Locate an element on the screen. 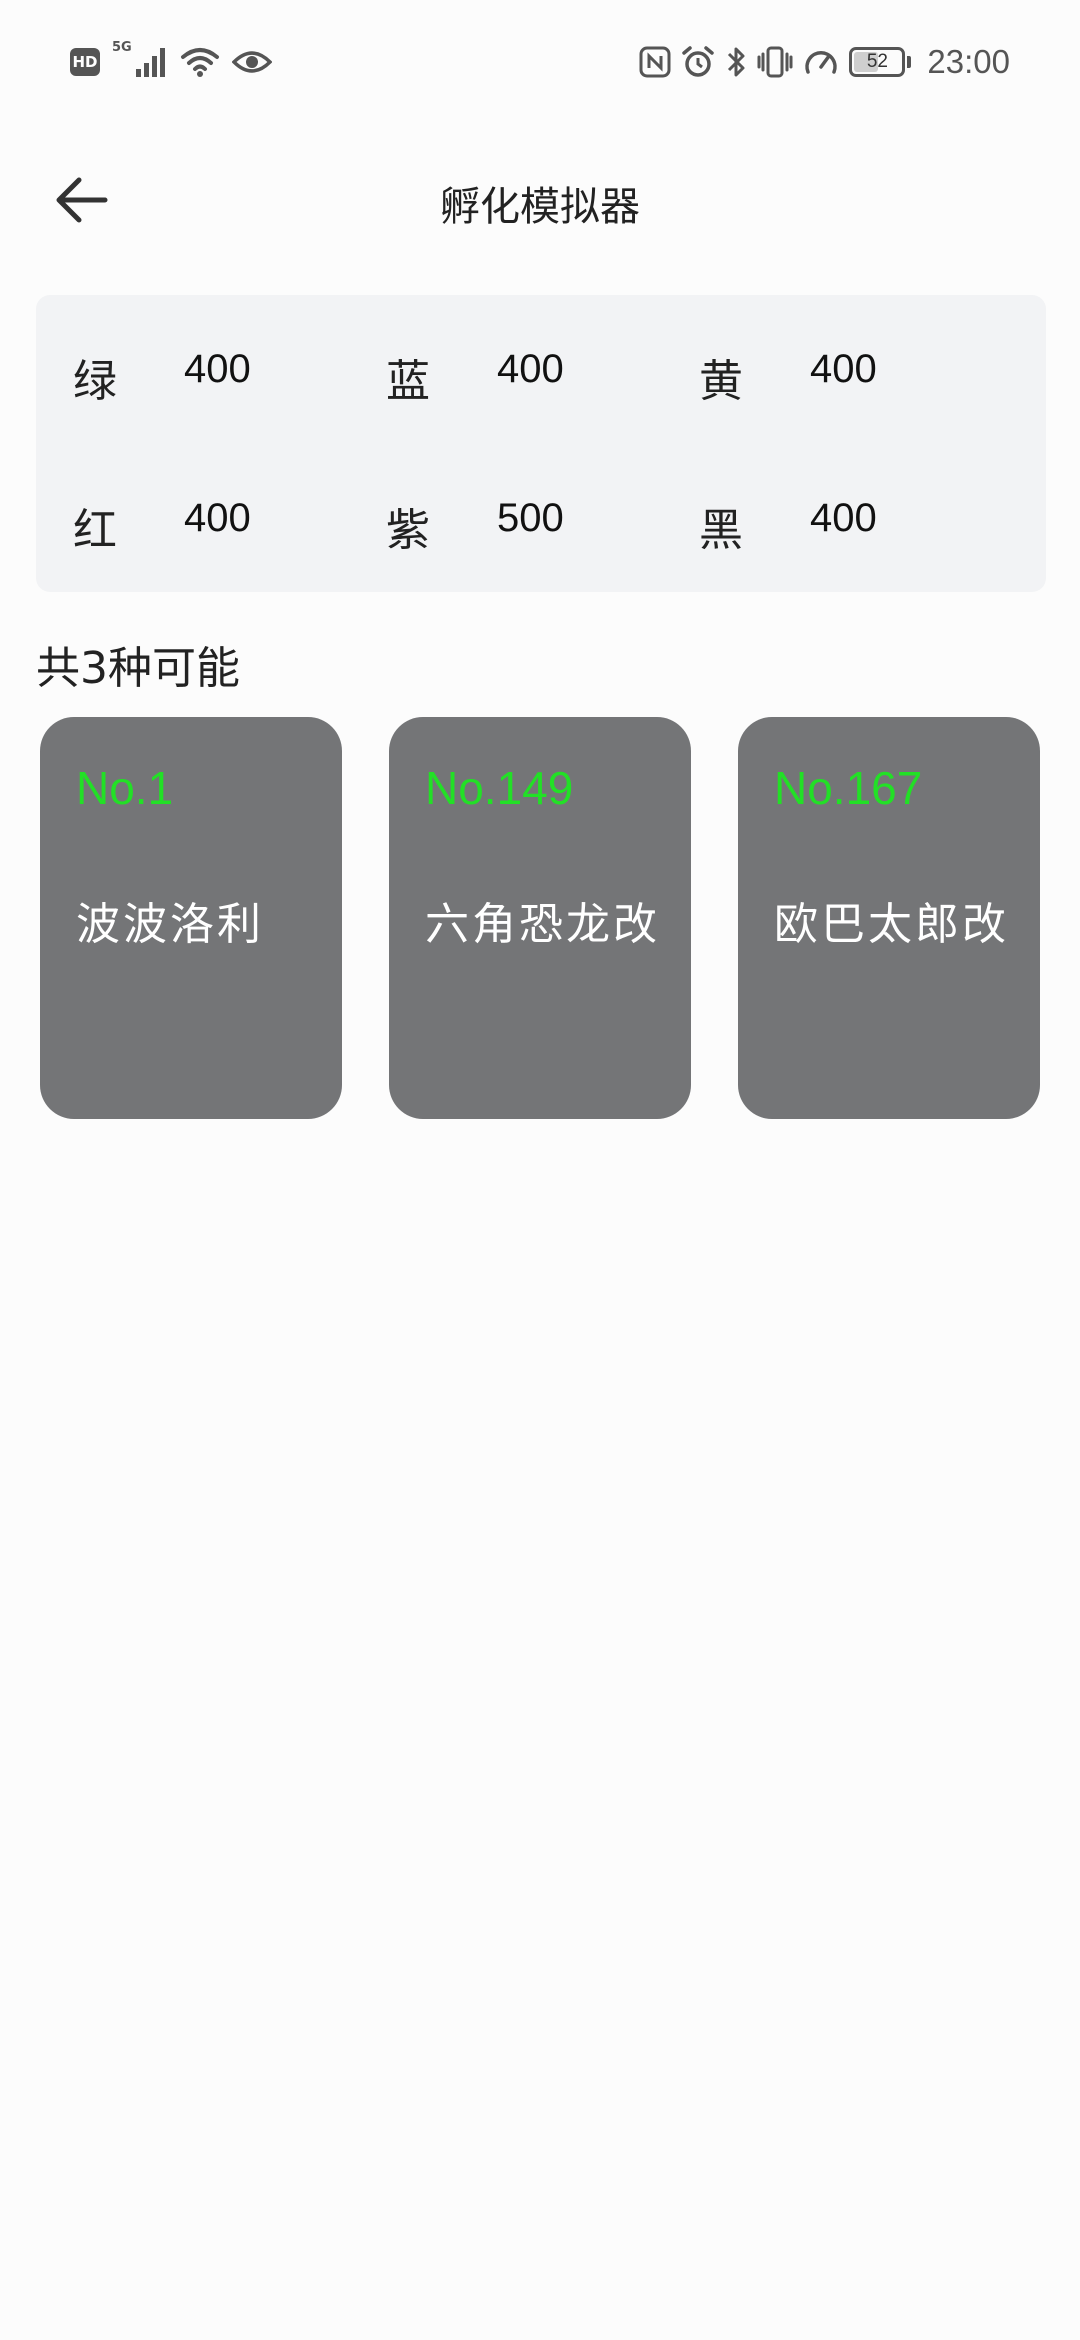 The height and width of the screenshot is (2340, 1080). card-number: No.149 is located at coordinates (499, 788).